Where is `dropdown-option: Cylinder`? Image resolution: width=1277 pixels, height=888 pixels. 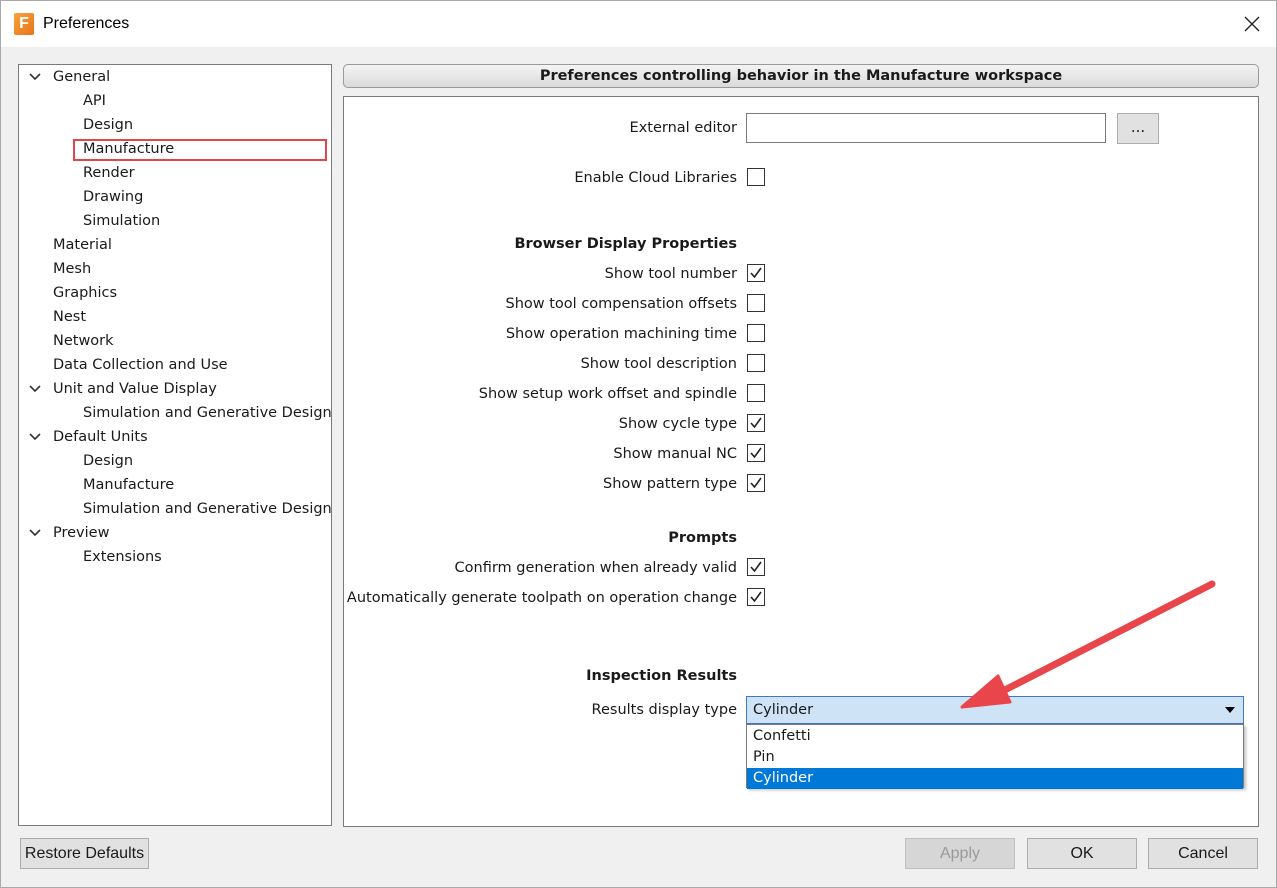 dropdown-option: Cylinder is located at coordinates (995, 778).